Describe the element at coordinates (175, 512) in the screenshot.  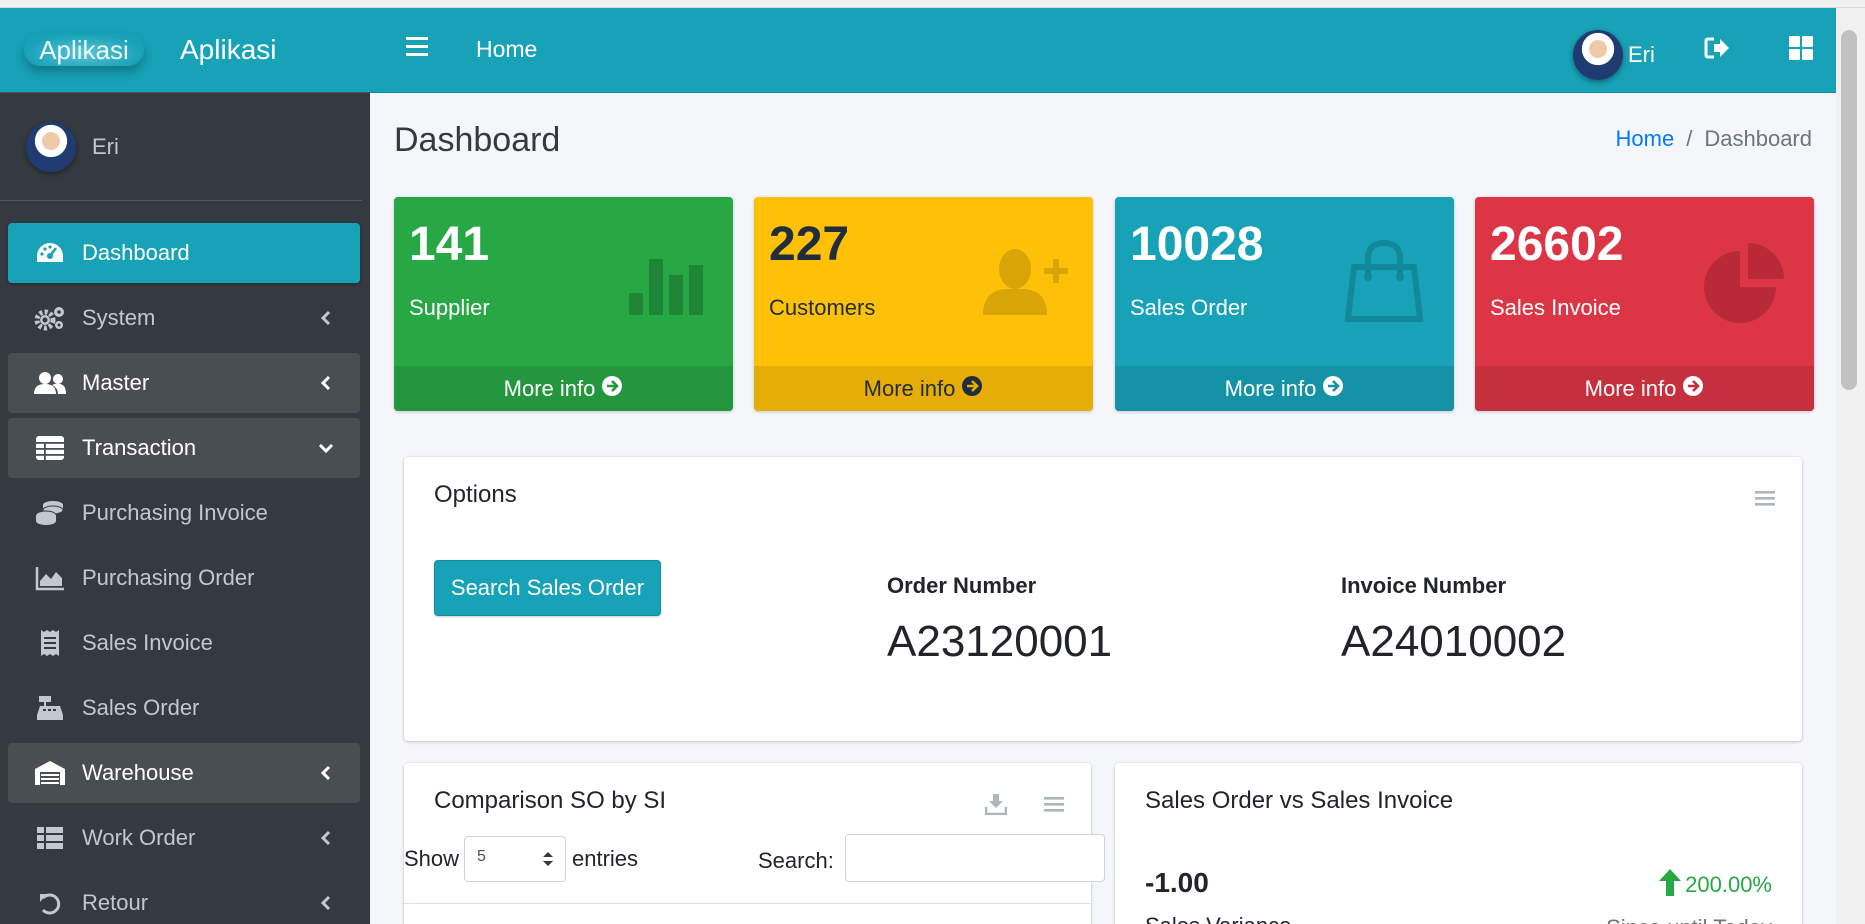
I see `sidebar-item-label: Purchasing Invoice` at that location.